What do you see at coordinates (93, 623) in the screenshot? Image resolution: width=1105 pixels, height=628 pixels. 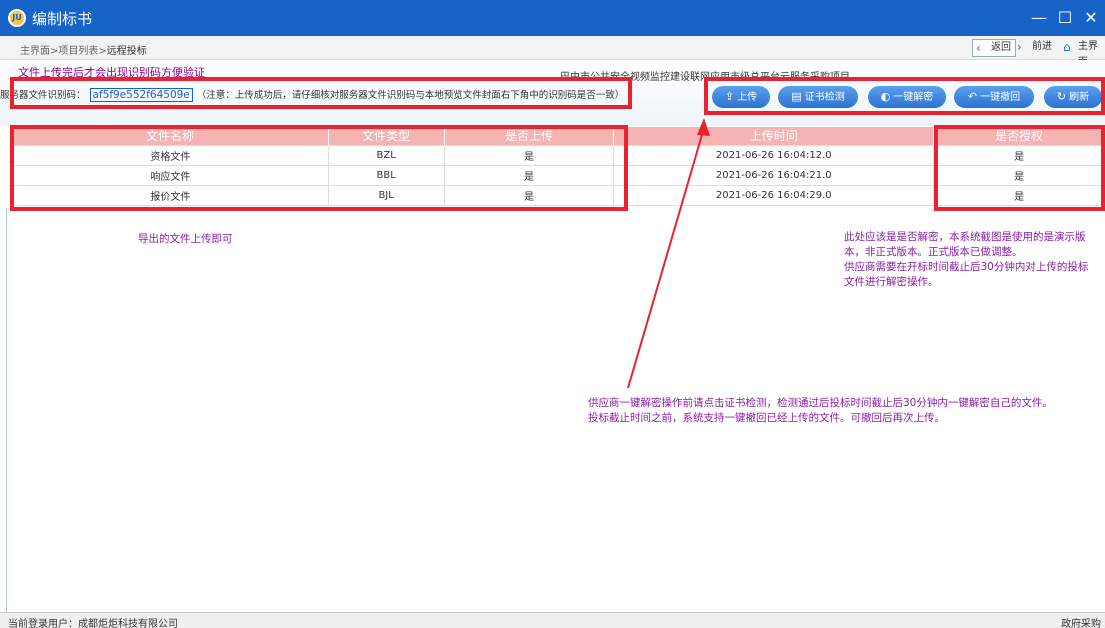 I see `current-user: 当前登录用户：成都炬炬科技有限公司` at bounding box center [93, 623].